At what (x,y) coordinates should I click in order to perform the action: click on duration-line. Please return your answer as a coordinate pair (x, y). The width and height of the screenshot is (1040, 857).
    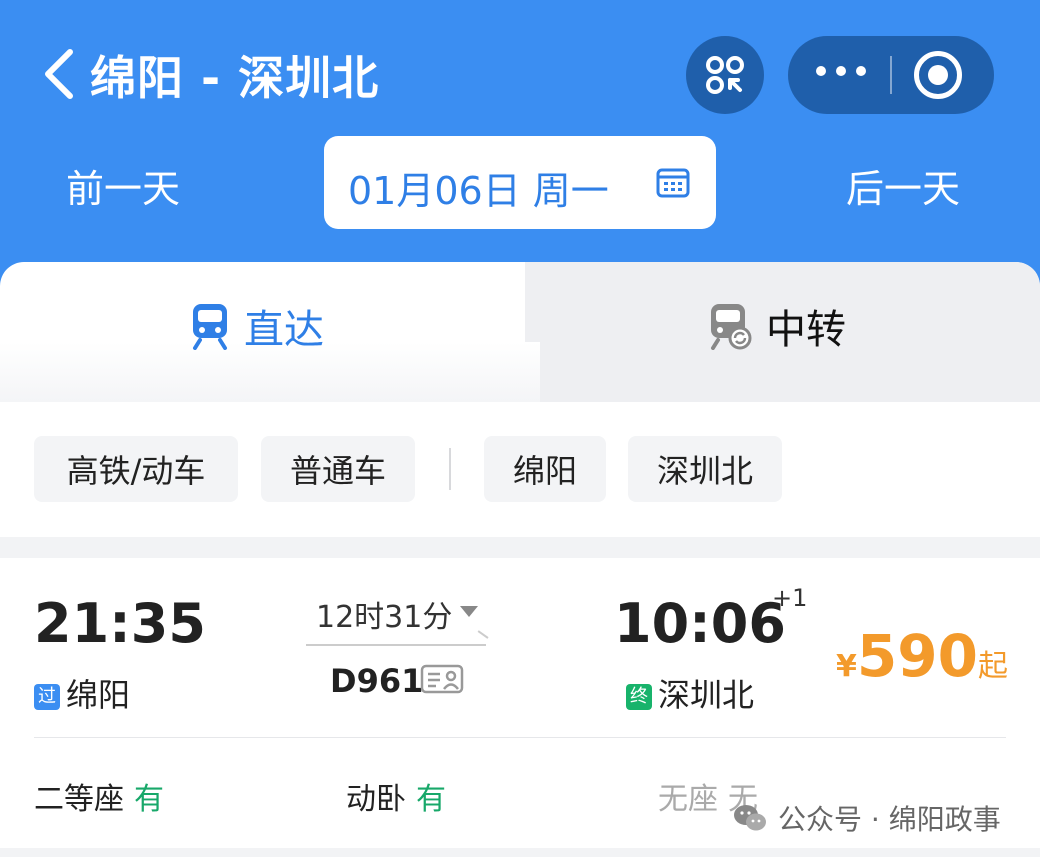
    Looking at the image, I should click on (396, 645).